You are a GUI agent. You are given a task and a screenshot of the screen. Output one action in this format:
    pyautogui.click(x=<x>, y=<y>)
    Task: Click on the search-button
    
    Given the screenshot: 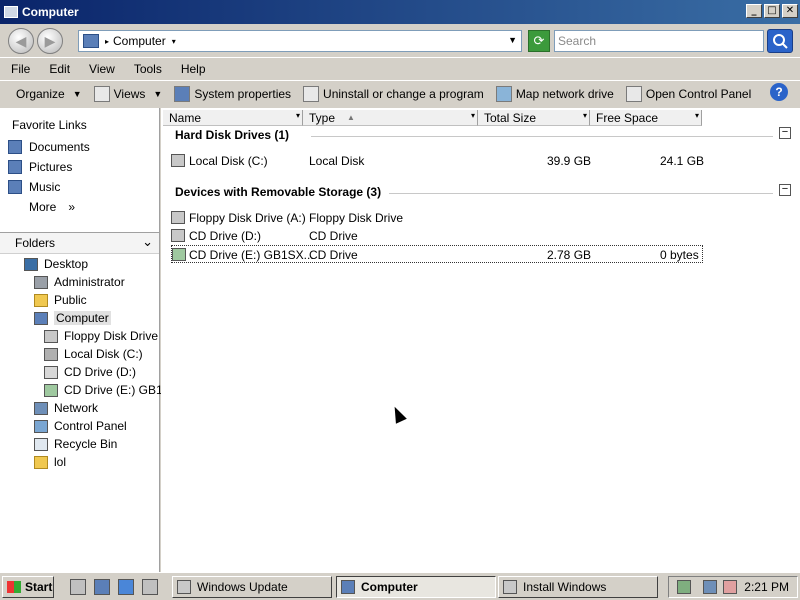 What is the action you would take?
    pyautogui.click(x=780, y=41)
    